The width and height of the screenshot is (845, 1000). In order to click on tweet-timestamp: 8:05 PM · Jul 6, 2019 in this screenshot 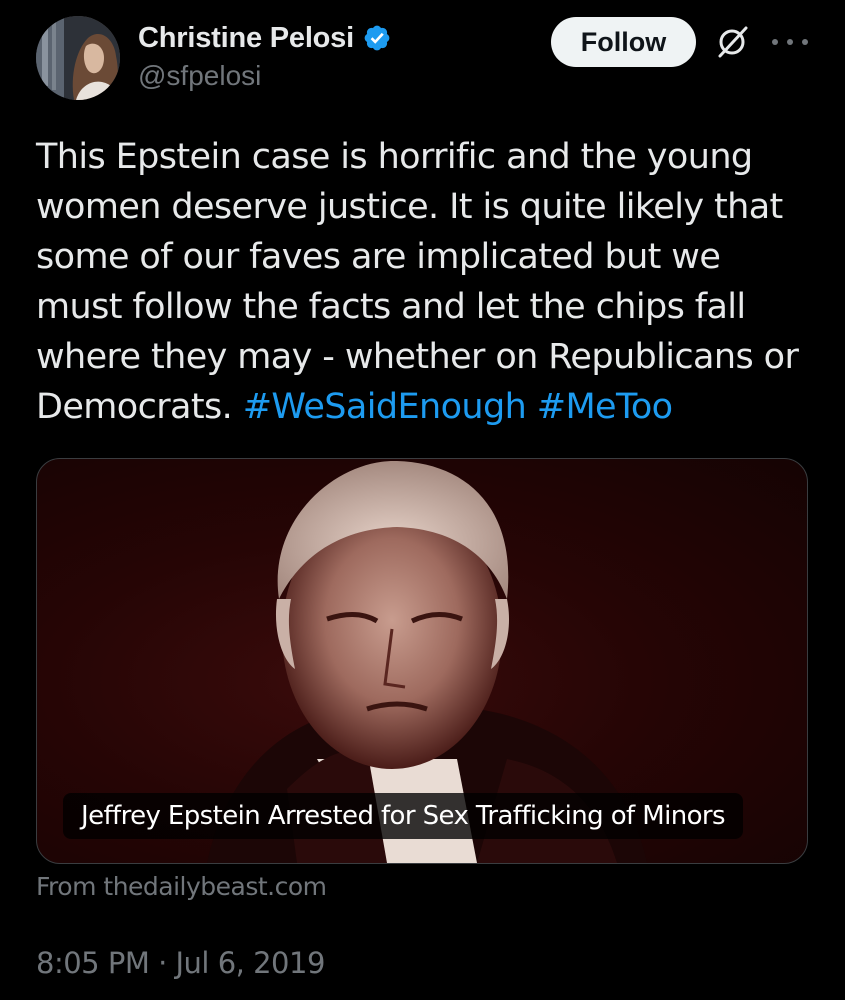, I will do `click(180, 963)`.